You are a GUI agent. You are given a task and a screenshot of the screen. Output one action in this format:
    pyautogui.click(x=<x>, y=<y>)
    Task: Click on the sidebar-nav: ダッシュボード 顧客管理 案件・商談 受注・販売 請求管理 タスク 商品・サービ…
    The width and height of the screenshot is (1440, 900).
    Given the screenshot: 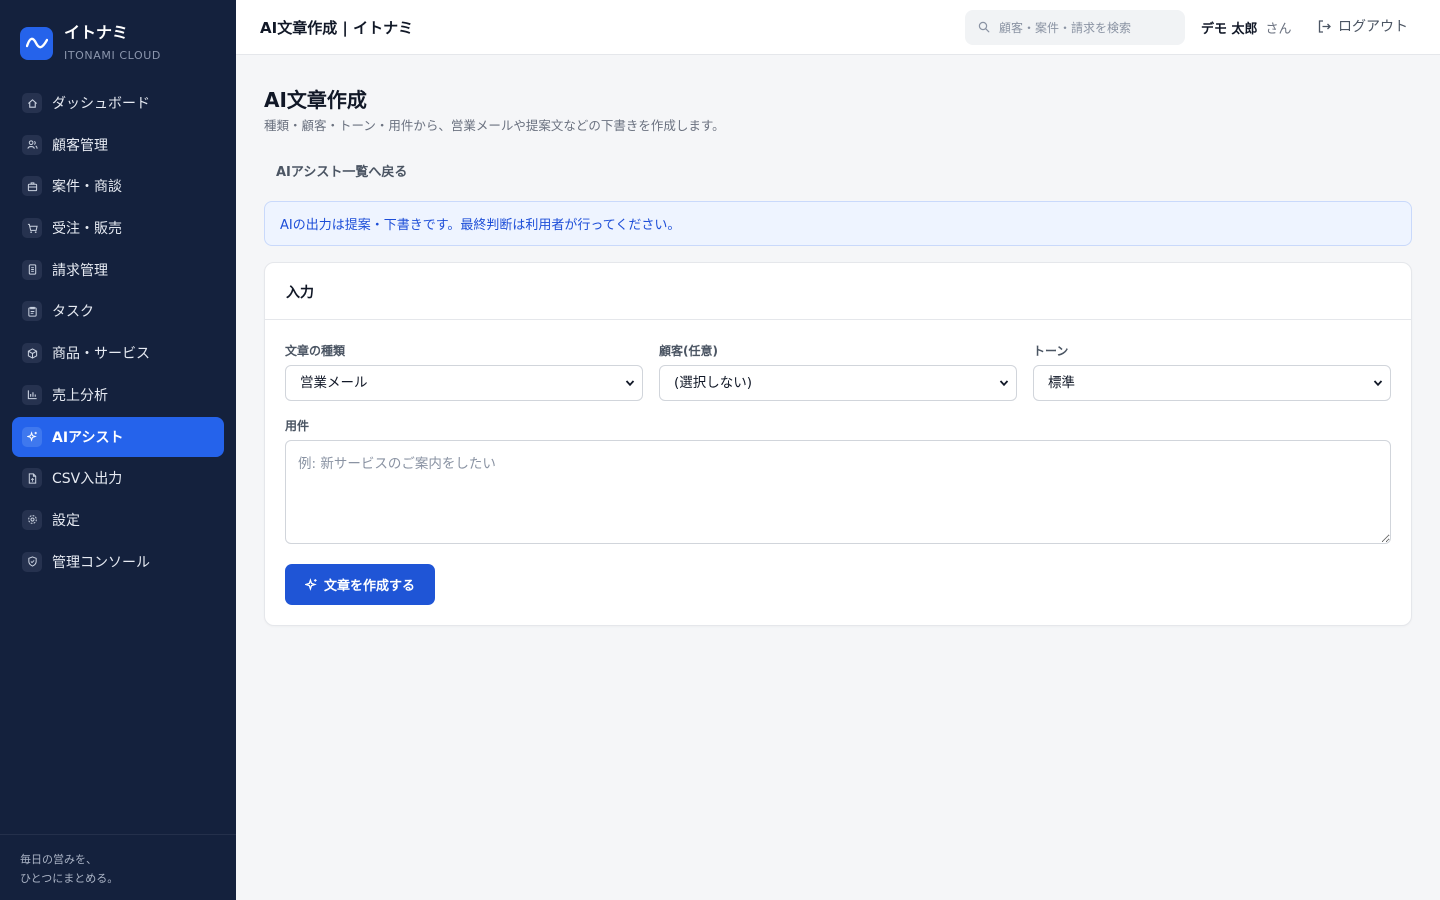 What is the action you would take?
    pyautogui.click(x=118, y=333)
    